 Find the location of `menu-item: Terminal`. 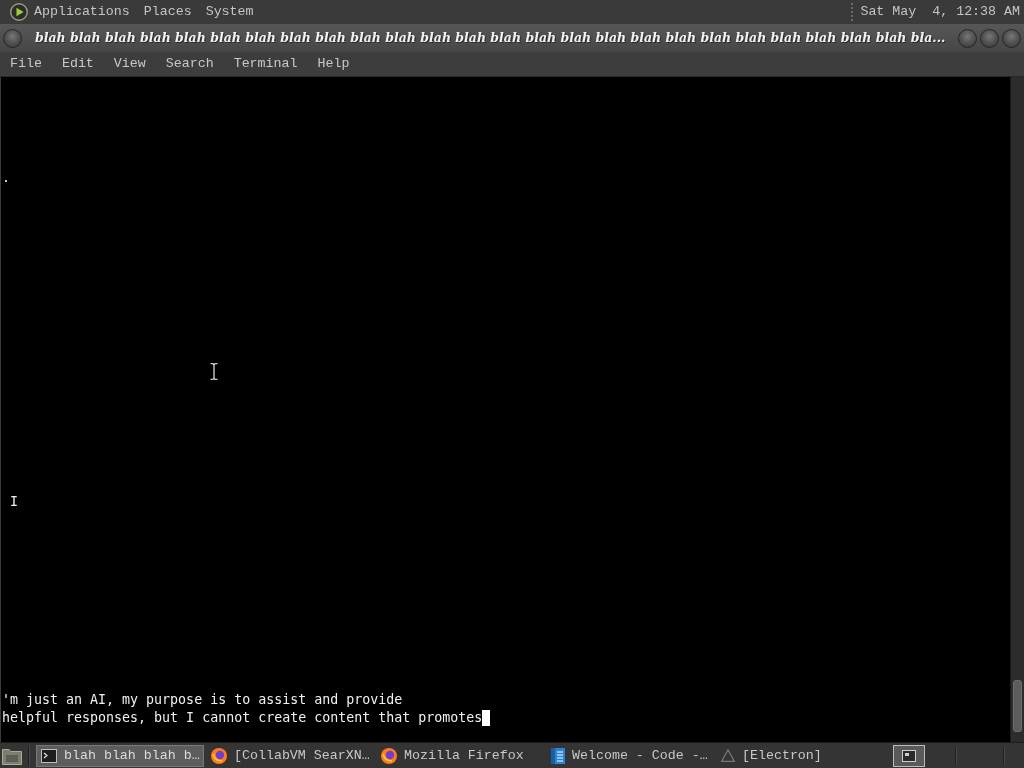

menu-item: Terminal is located at coordinates (265, 64).